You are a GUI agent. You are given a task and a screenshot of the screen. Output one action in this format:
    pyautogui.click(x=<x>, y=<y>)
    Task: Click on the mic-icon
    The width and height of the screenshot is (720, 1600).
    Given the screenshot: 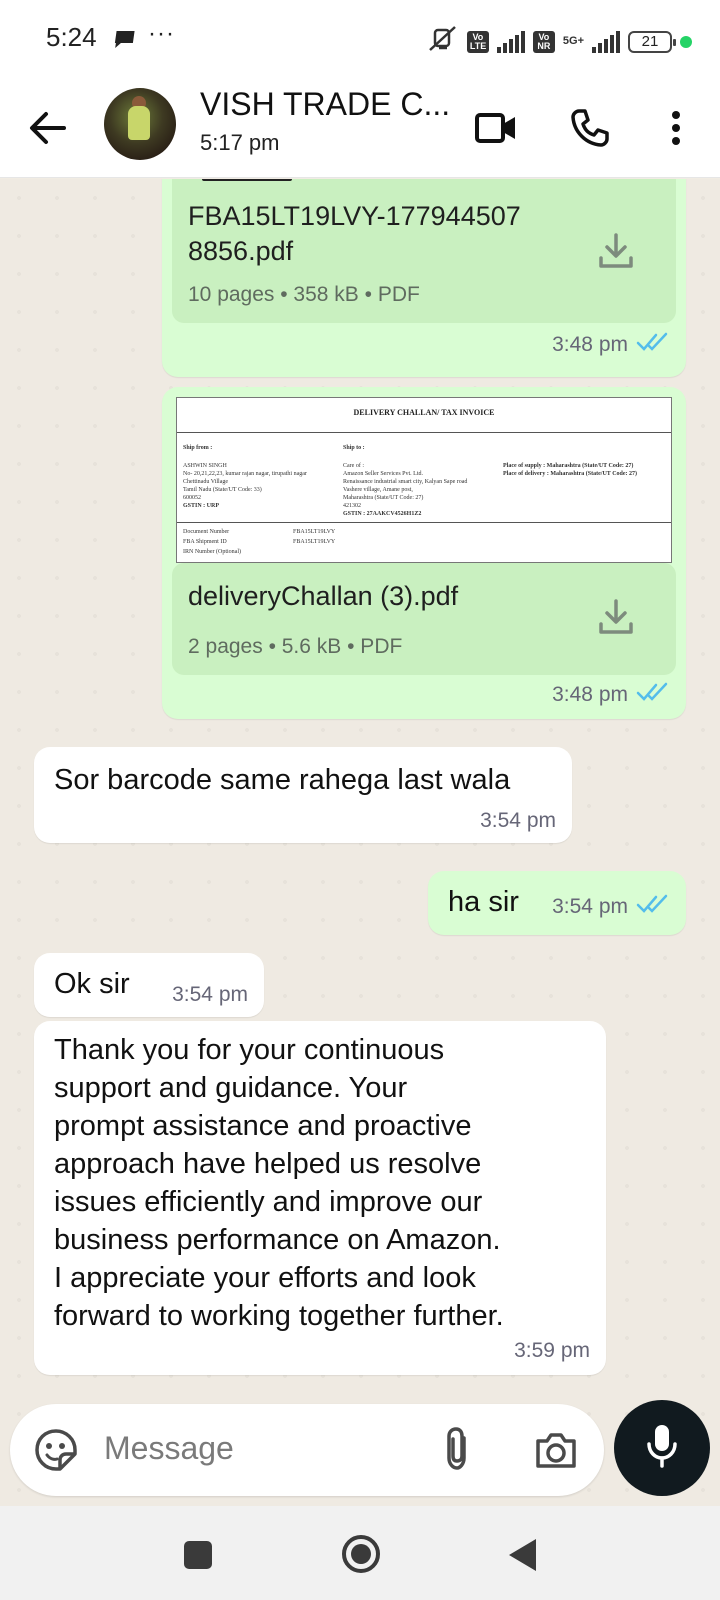 What is the action you would take?
    pyautogui.click(x=662, y=1448)
    